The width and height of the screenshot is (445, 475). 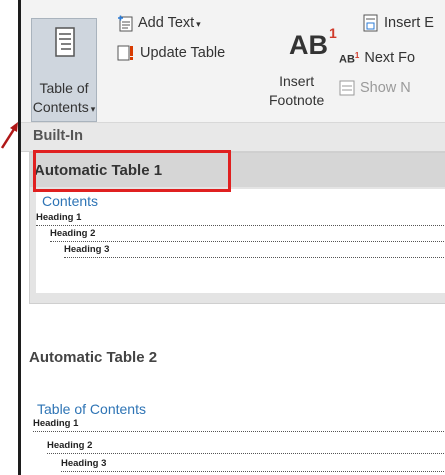 What do you see at coordinates (349, 58) in the screenshot?
I see `next-footnote-icon: AB1` at bounding box center [349, 58].